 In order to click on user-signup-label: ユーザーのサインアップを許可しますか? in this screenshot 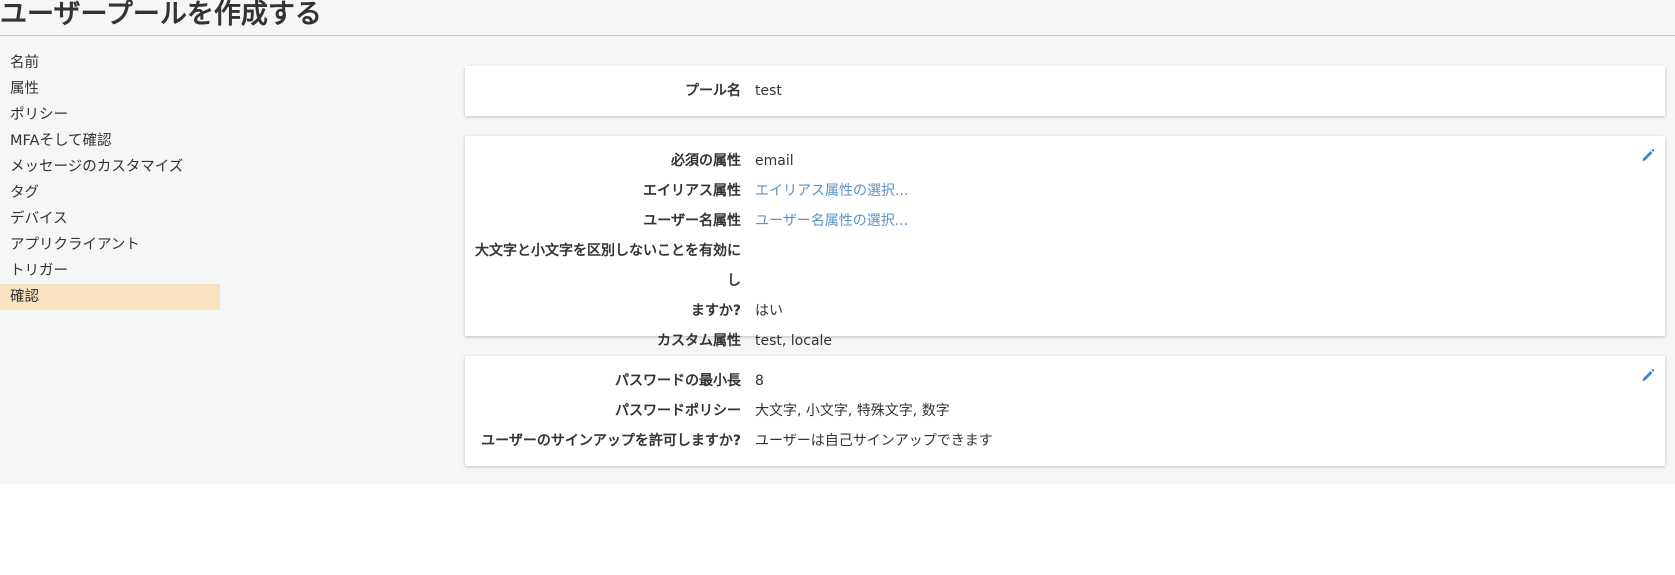, I will do `click(611, 441)`.